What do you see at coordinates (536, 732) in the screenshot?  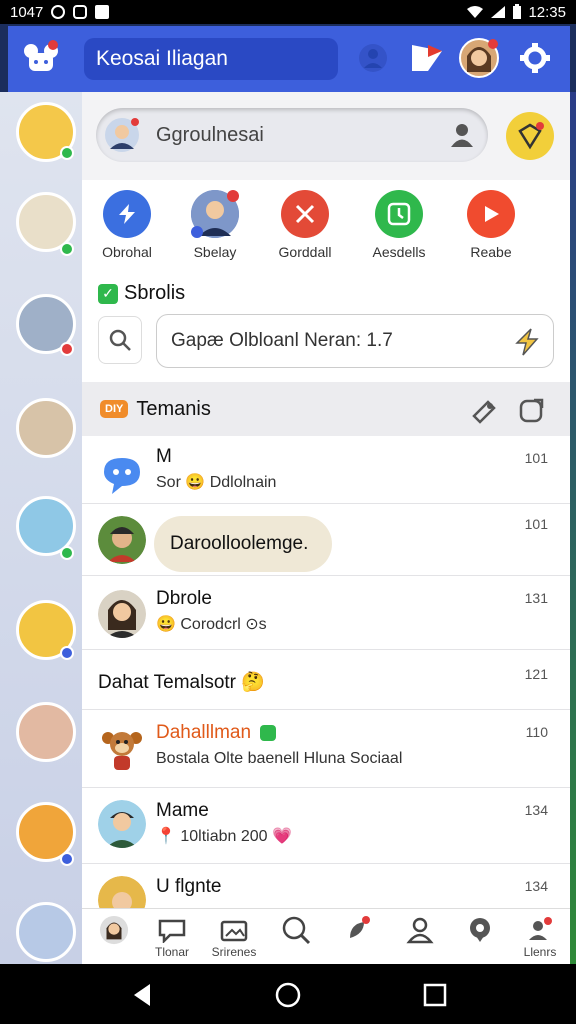 I see `chat-time: 110` at bounding box center [536, 732].